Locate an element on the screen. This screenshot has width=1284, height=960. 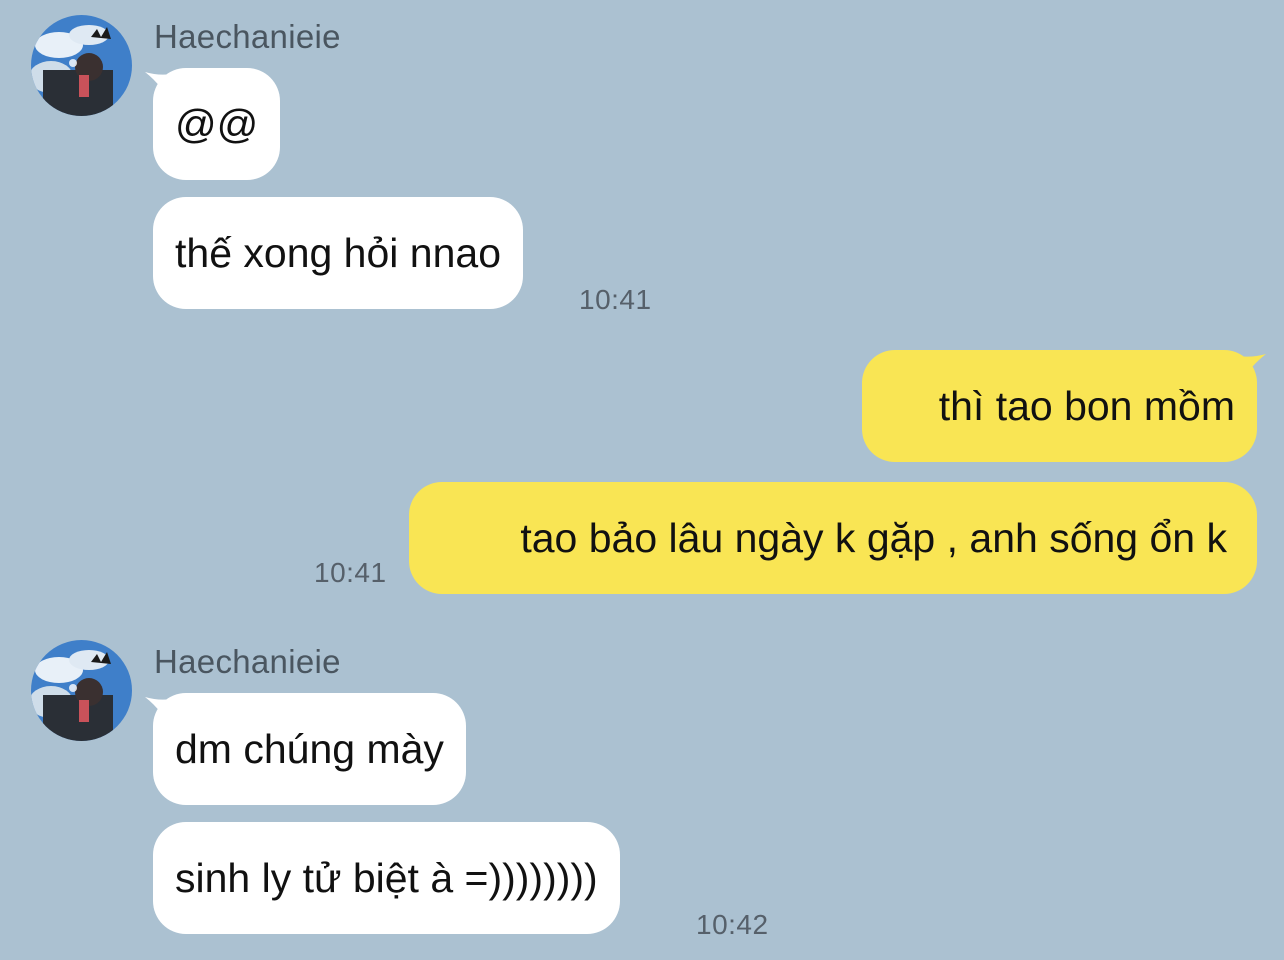
message-bubble: @@ is located at coordinates (217, 124).